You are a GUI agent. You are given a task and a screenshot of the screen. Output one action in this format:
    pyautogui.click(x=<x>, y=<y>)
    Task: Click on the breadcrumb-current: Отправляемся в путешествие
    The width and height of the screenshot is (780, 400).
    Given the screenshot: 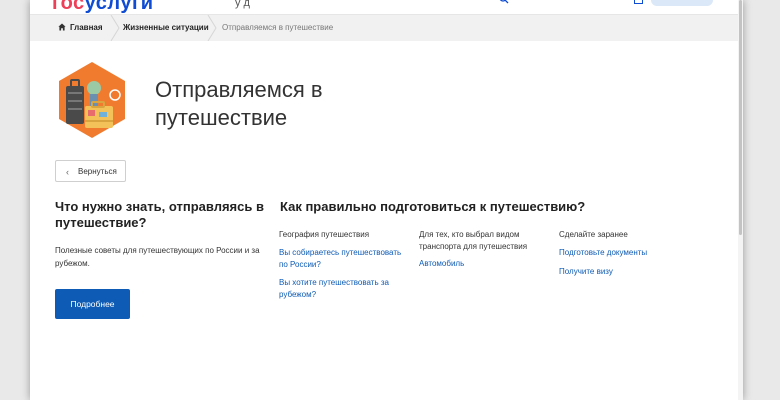 What is the action you would take?
    pyautogui.click(x=278, y=27)
    